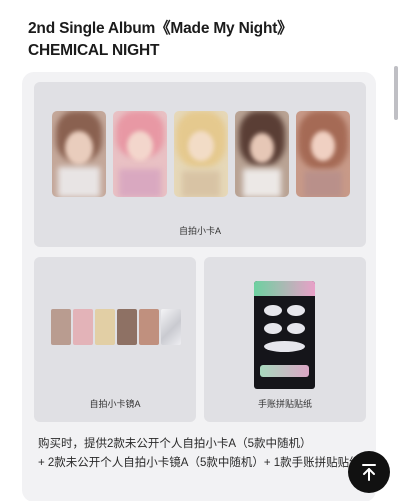 This screenshot has height=501, width=400. Describe the element at coordinates (284, 404) in the screenshot. I see `diary-sticker-label: 手账拼贴贴纸` at that location.